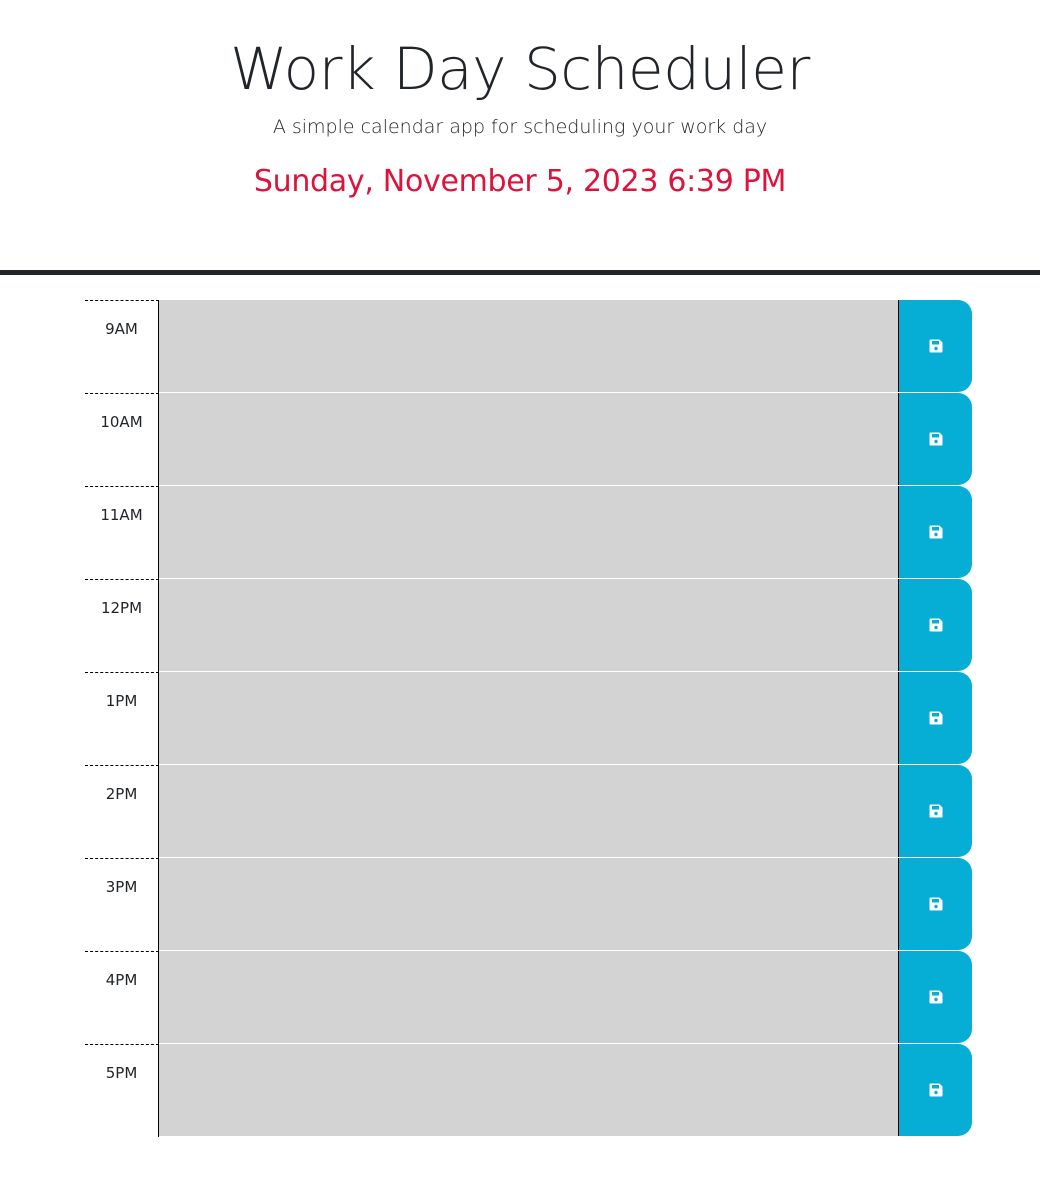 The height and width of the screenshot is (1194, 1040). Describe the element at coordinates (122, 811) in the screenshot. I see `hour-label: 2PM` at that location.